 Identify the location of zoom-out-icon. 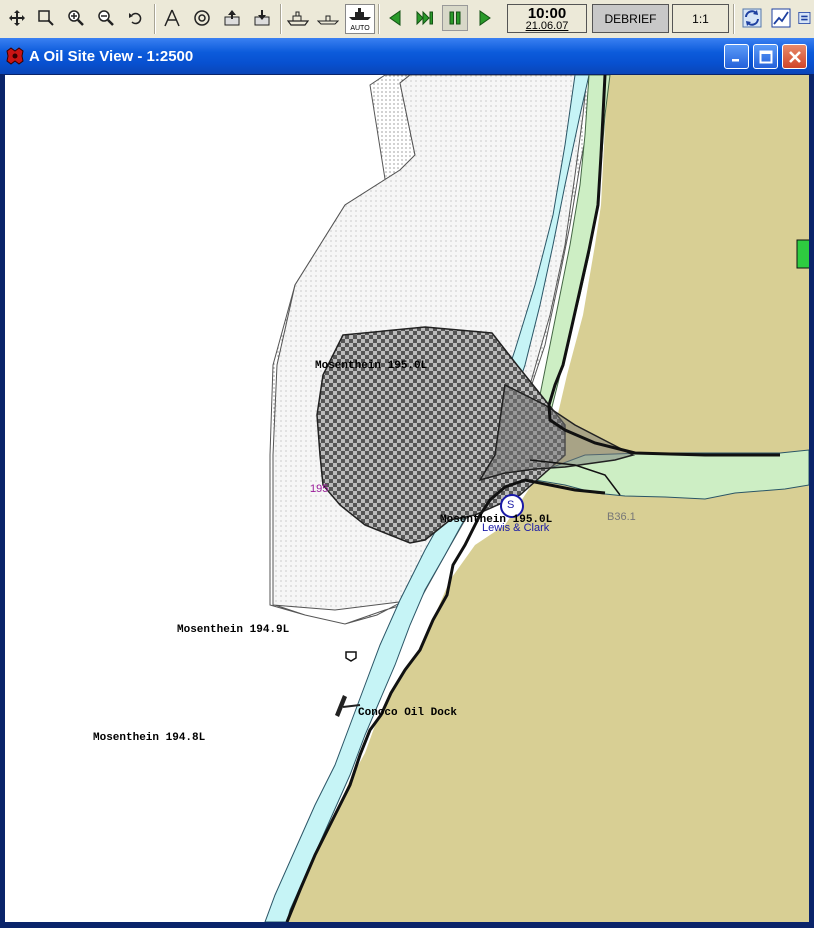
(106, 18).